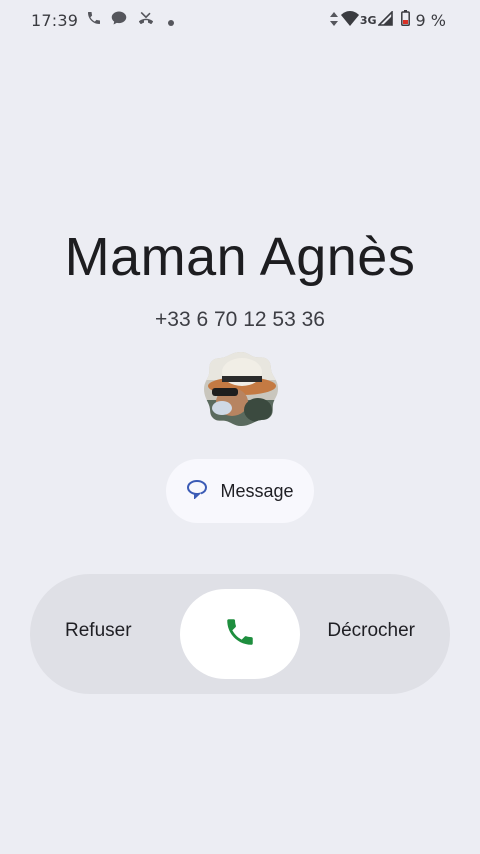 The image size is (480, 854). I want to click on accept-label: Décrocher, so click(371, 630).